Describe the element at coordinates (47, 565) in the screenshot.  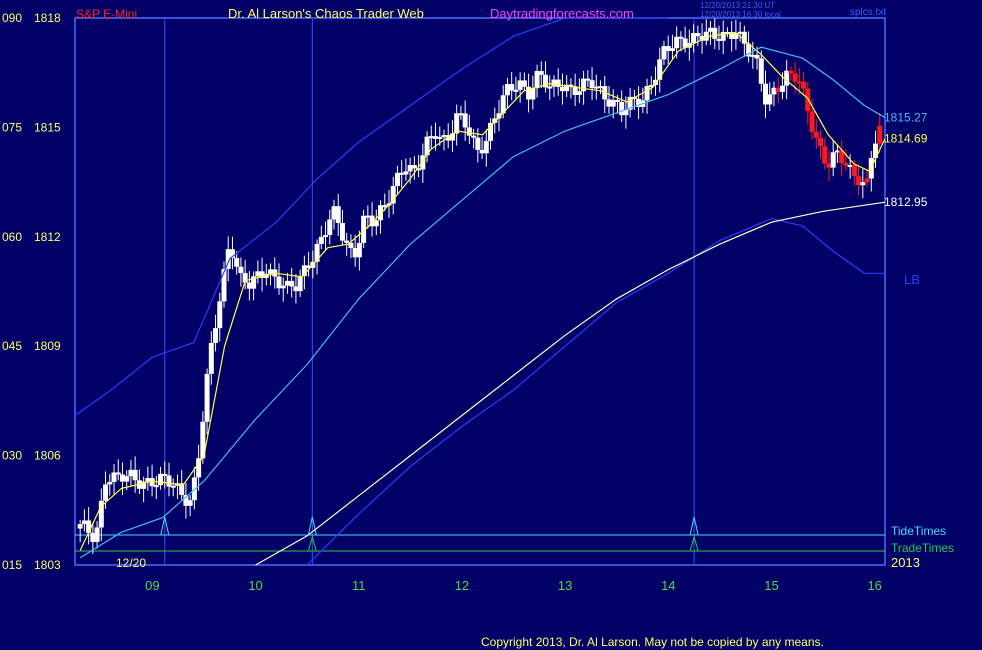
I see `y-tick-right: 1803` at that location.